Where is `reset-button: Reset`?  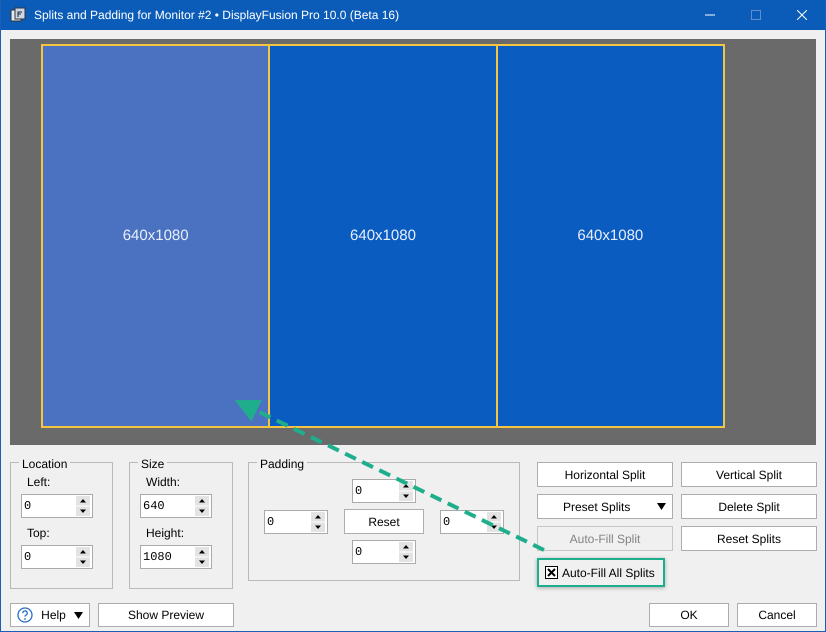 reset-button: Reset is located at coordinates (384, 521).